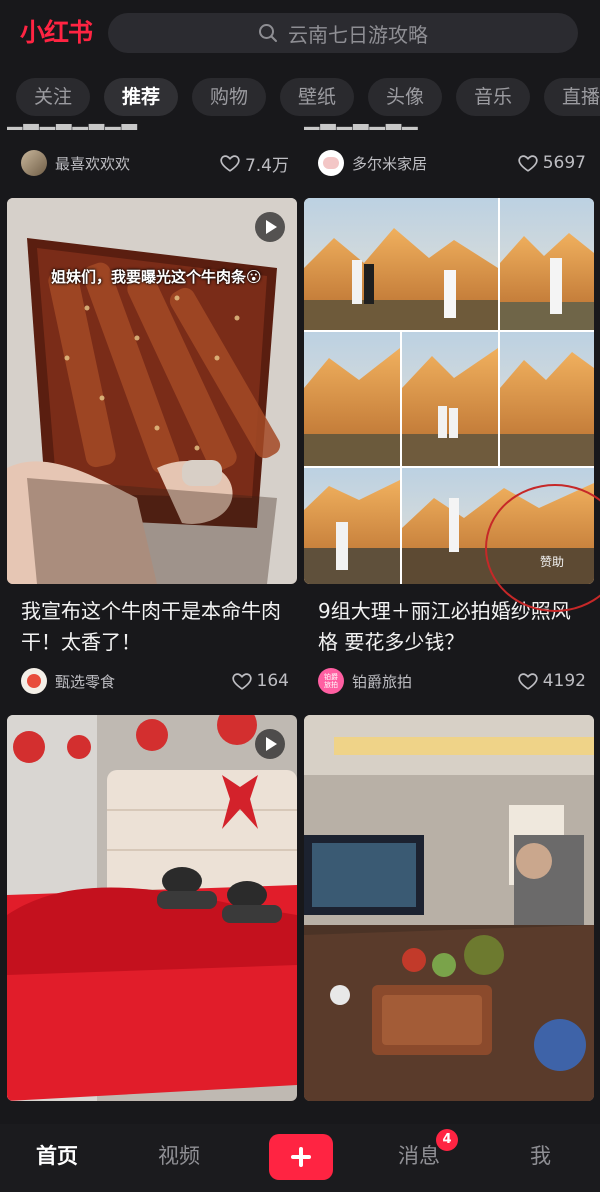 The image size is (600, 1192). I want to click on tab-wallpaper: 壁纸, so click(317, 97).